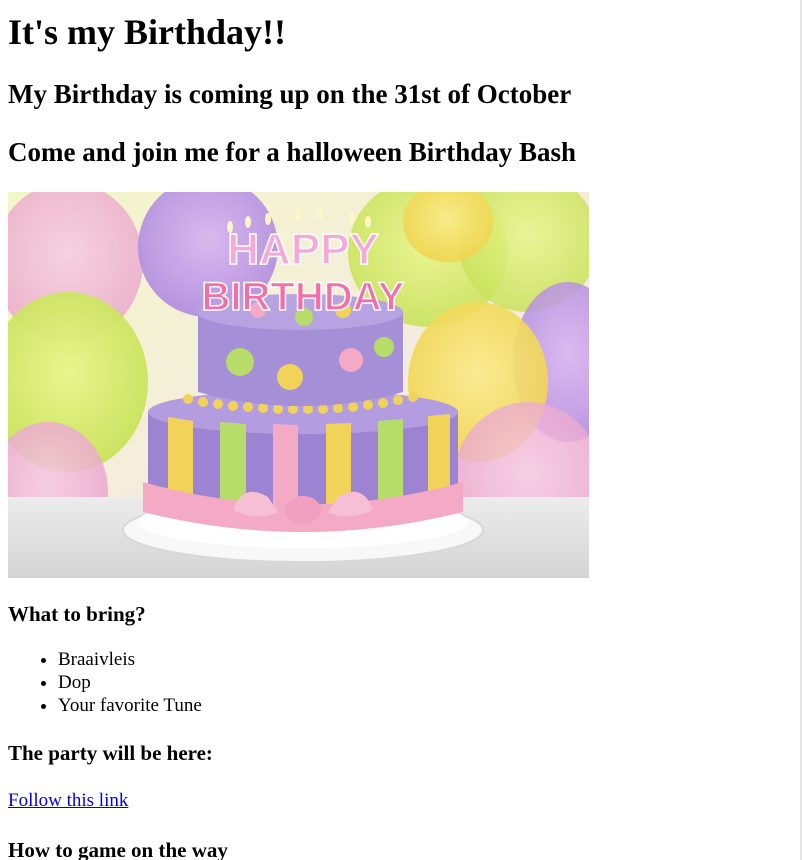  I want to click on location-link-paragraph: Follow this link, so click(400, 801).